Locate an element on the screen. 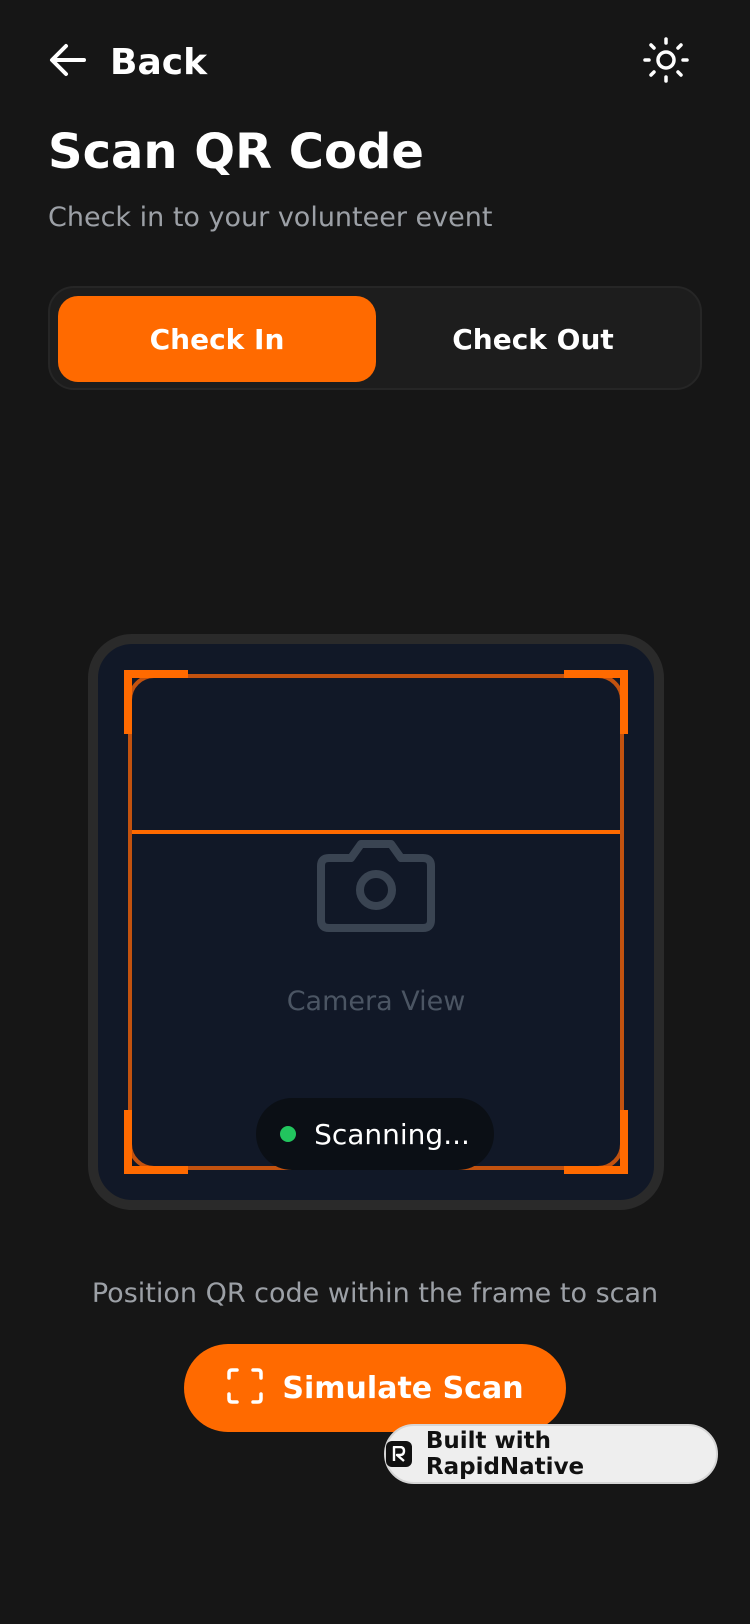 The image size is (750, 1624). scan-corner-top-left is located at coordinates (156, 702).